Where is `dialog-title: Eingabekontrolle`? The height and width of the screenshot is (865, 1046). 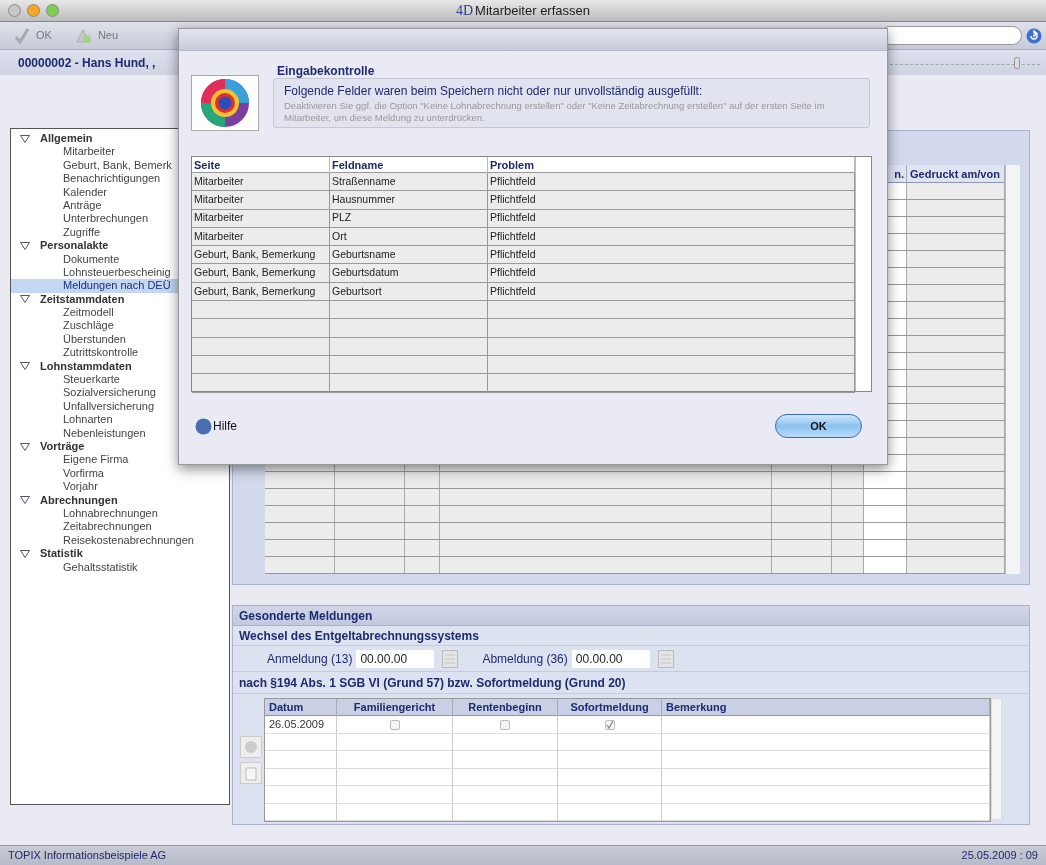 dialog-title: Eingabekontrolle is located at coordinates (326, 69).